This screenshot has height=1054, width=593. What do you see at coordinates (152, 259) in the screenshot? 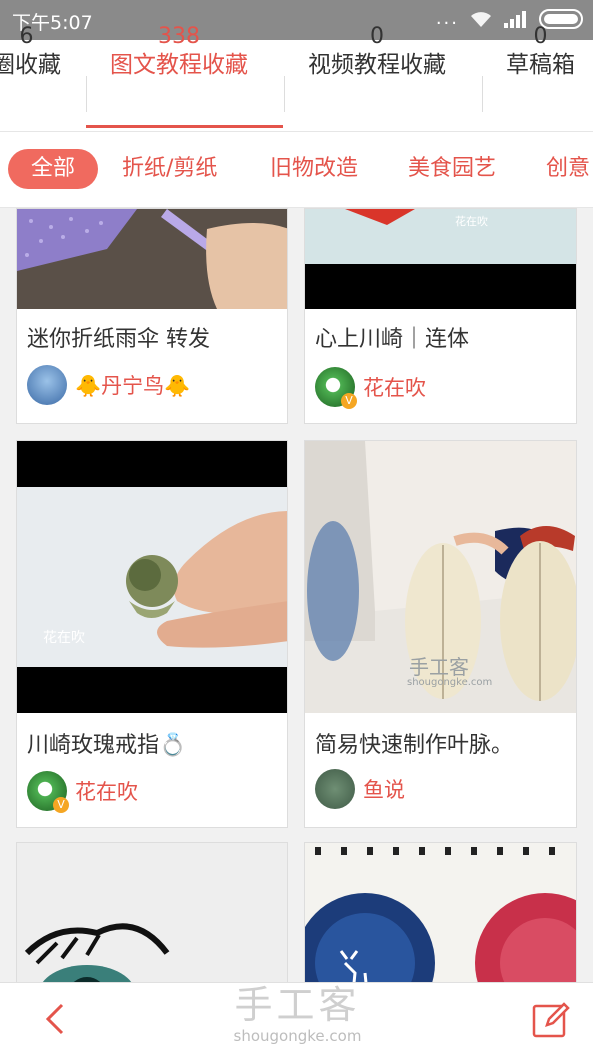
I see `tutorial-thumbnail` at bounding box center [152, 259].